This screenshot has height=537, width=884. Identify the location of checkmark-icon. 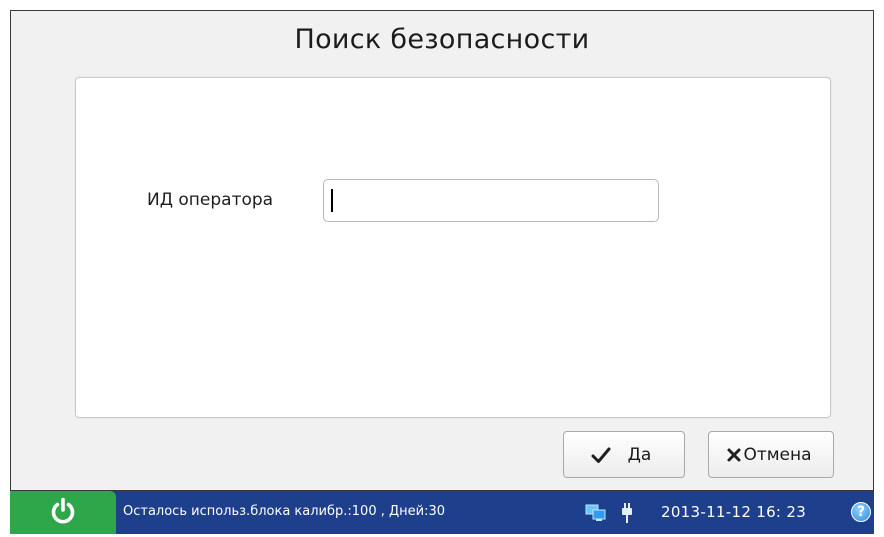
(601, 455).